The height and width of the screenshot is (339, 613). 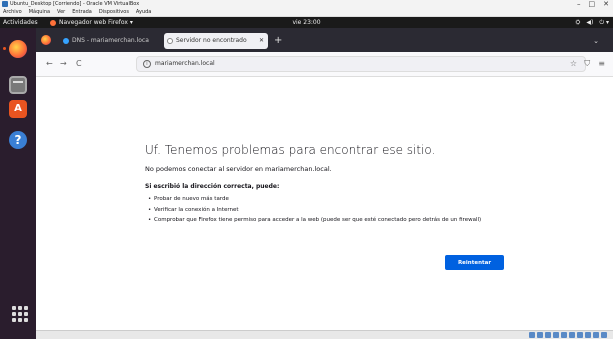 I want to click on menu-archivo: Archivo, so click(x=12, y=12).